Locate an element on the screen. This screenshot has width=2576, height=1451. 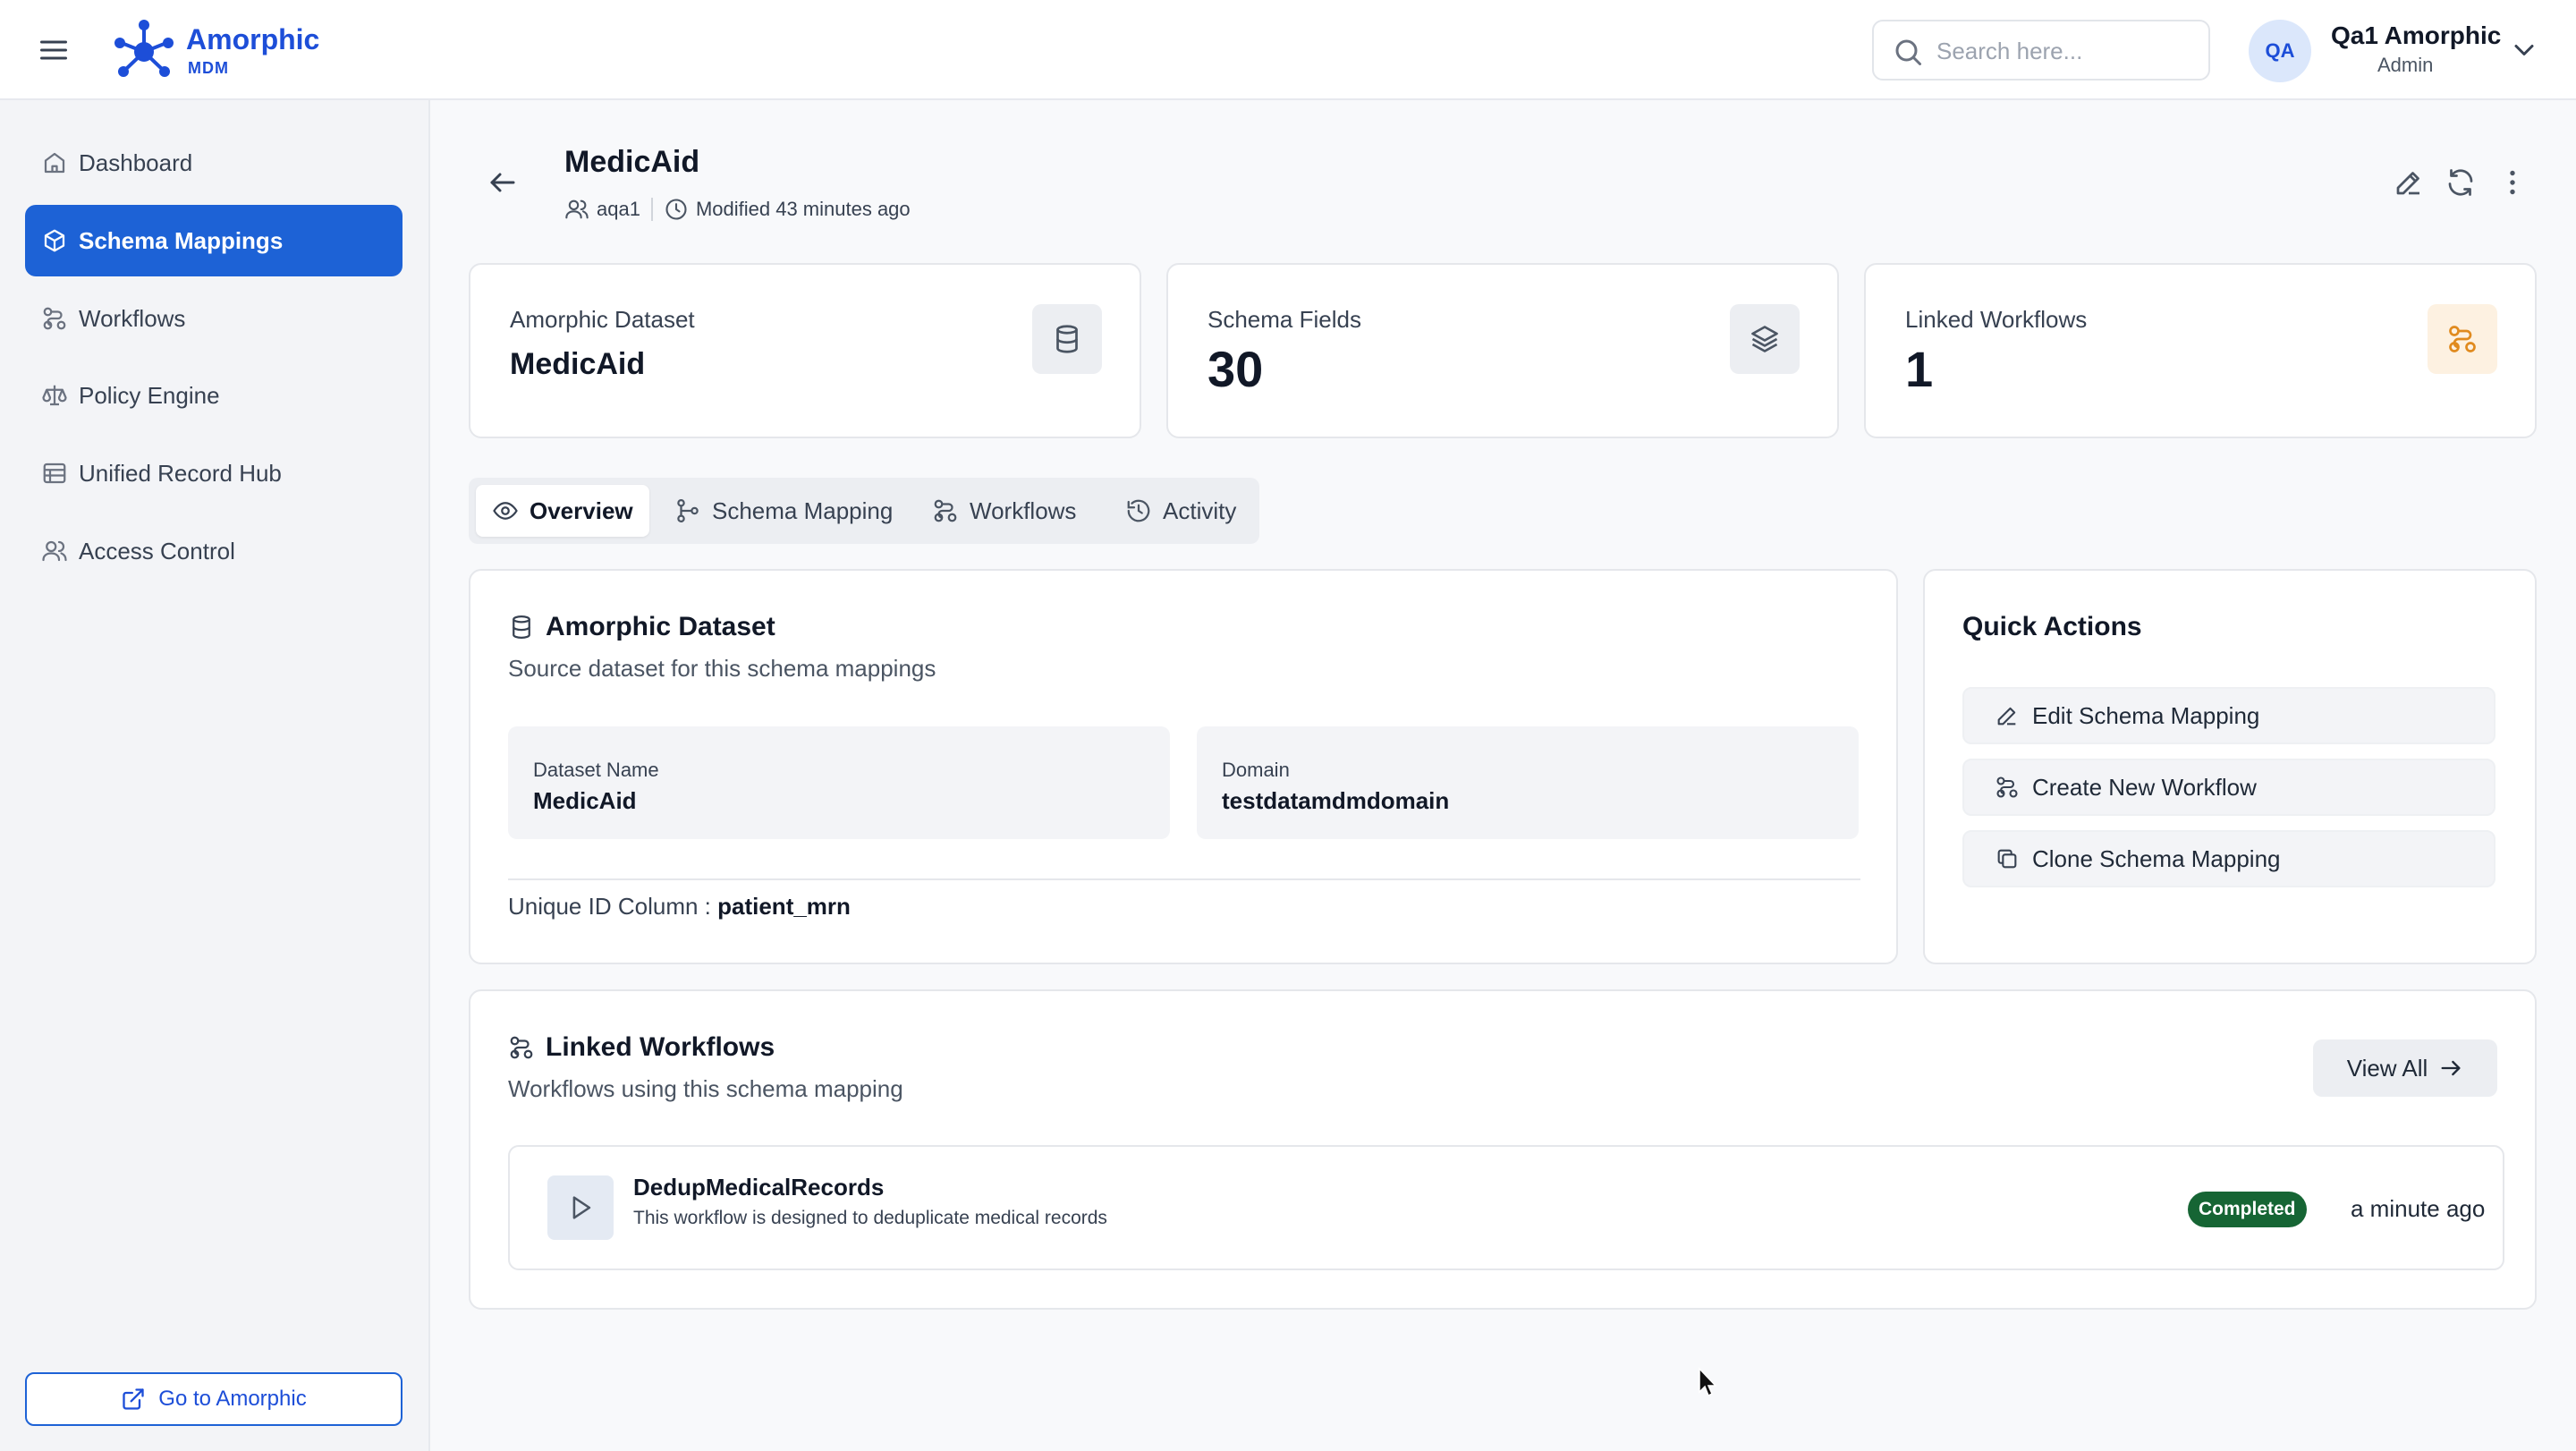
card-title: Linked Workflows is located at coordinates (641, 1047).